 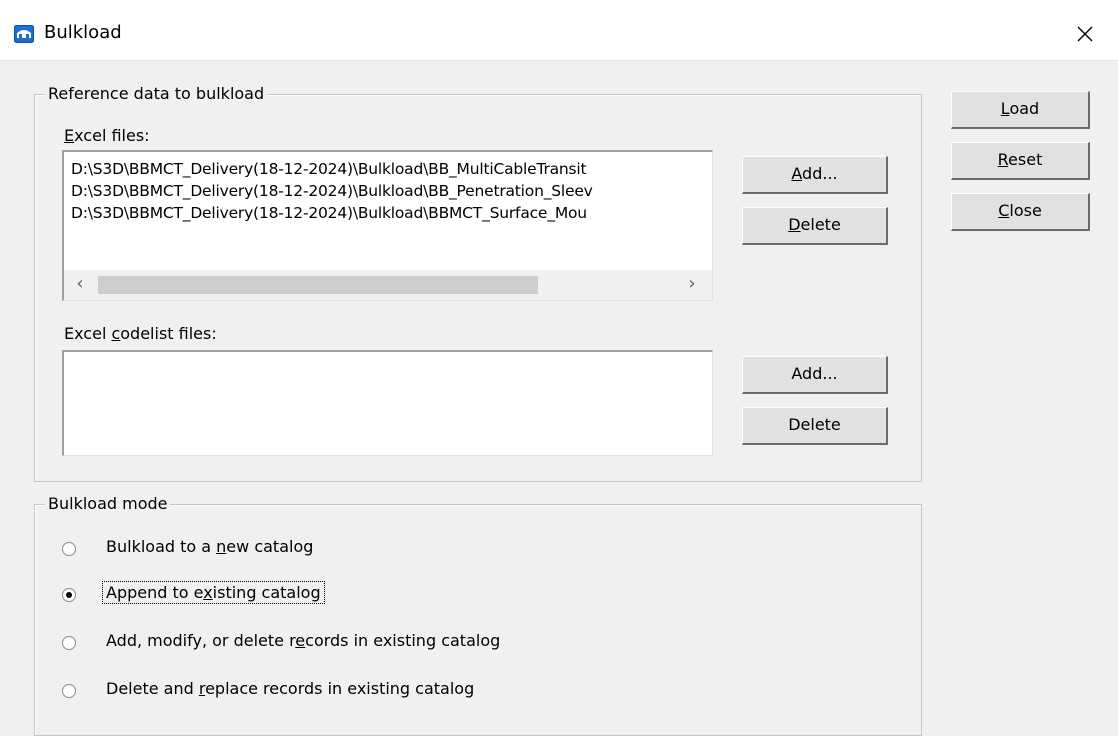 What do you see at coordinates (1020, 161) in the screenshot?
I see `reset-button: Reset` at bounding box center [1020, 161].